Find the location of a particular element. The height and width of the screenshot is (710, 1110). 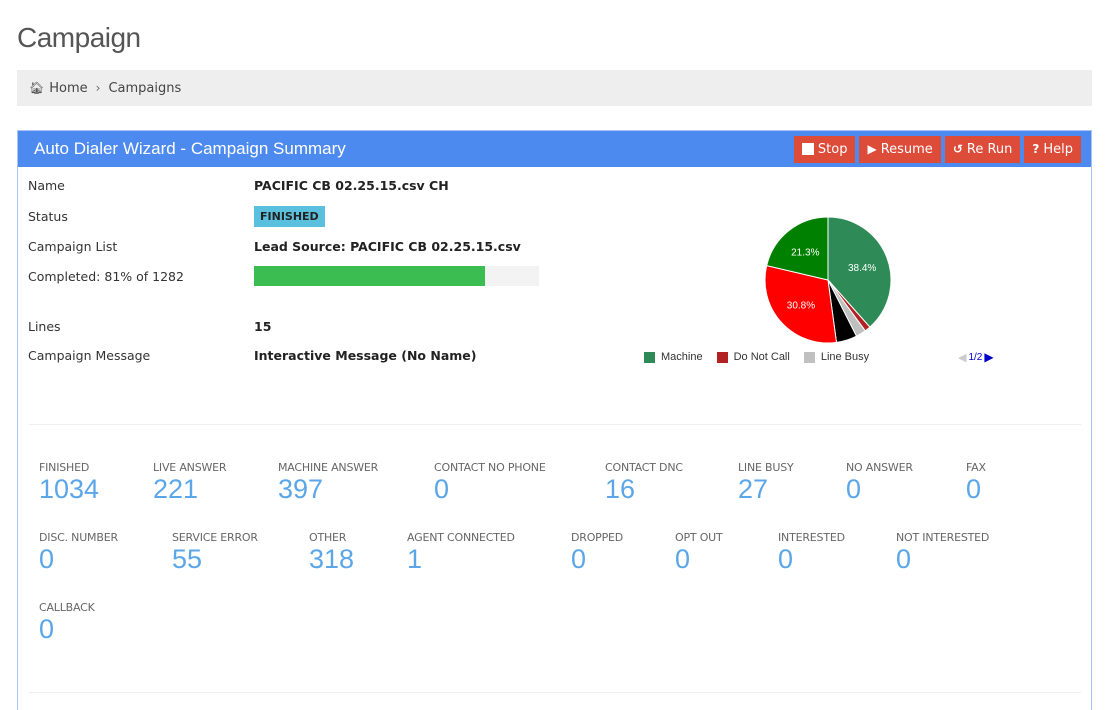

stat-label: SERVICE ERROR is located at coordinates (215, 537).